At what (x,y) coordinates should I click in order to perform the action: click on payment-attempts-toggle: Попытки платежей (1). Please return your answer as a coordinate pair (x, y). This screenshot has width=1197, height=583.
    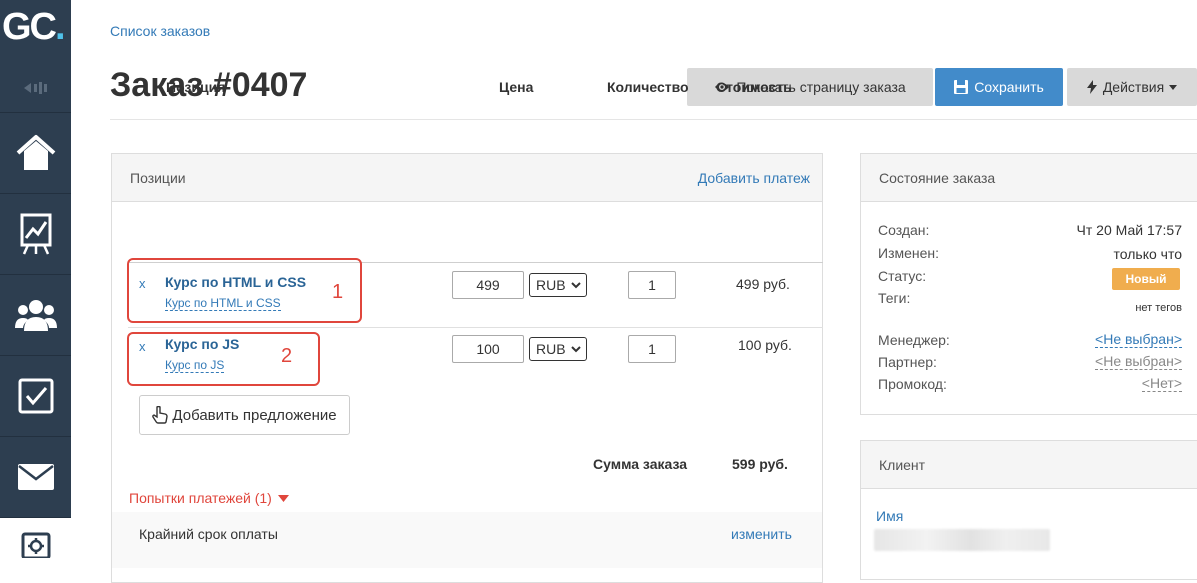
    Looking at the image, I should click on (209, 498).